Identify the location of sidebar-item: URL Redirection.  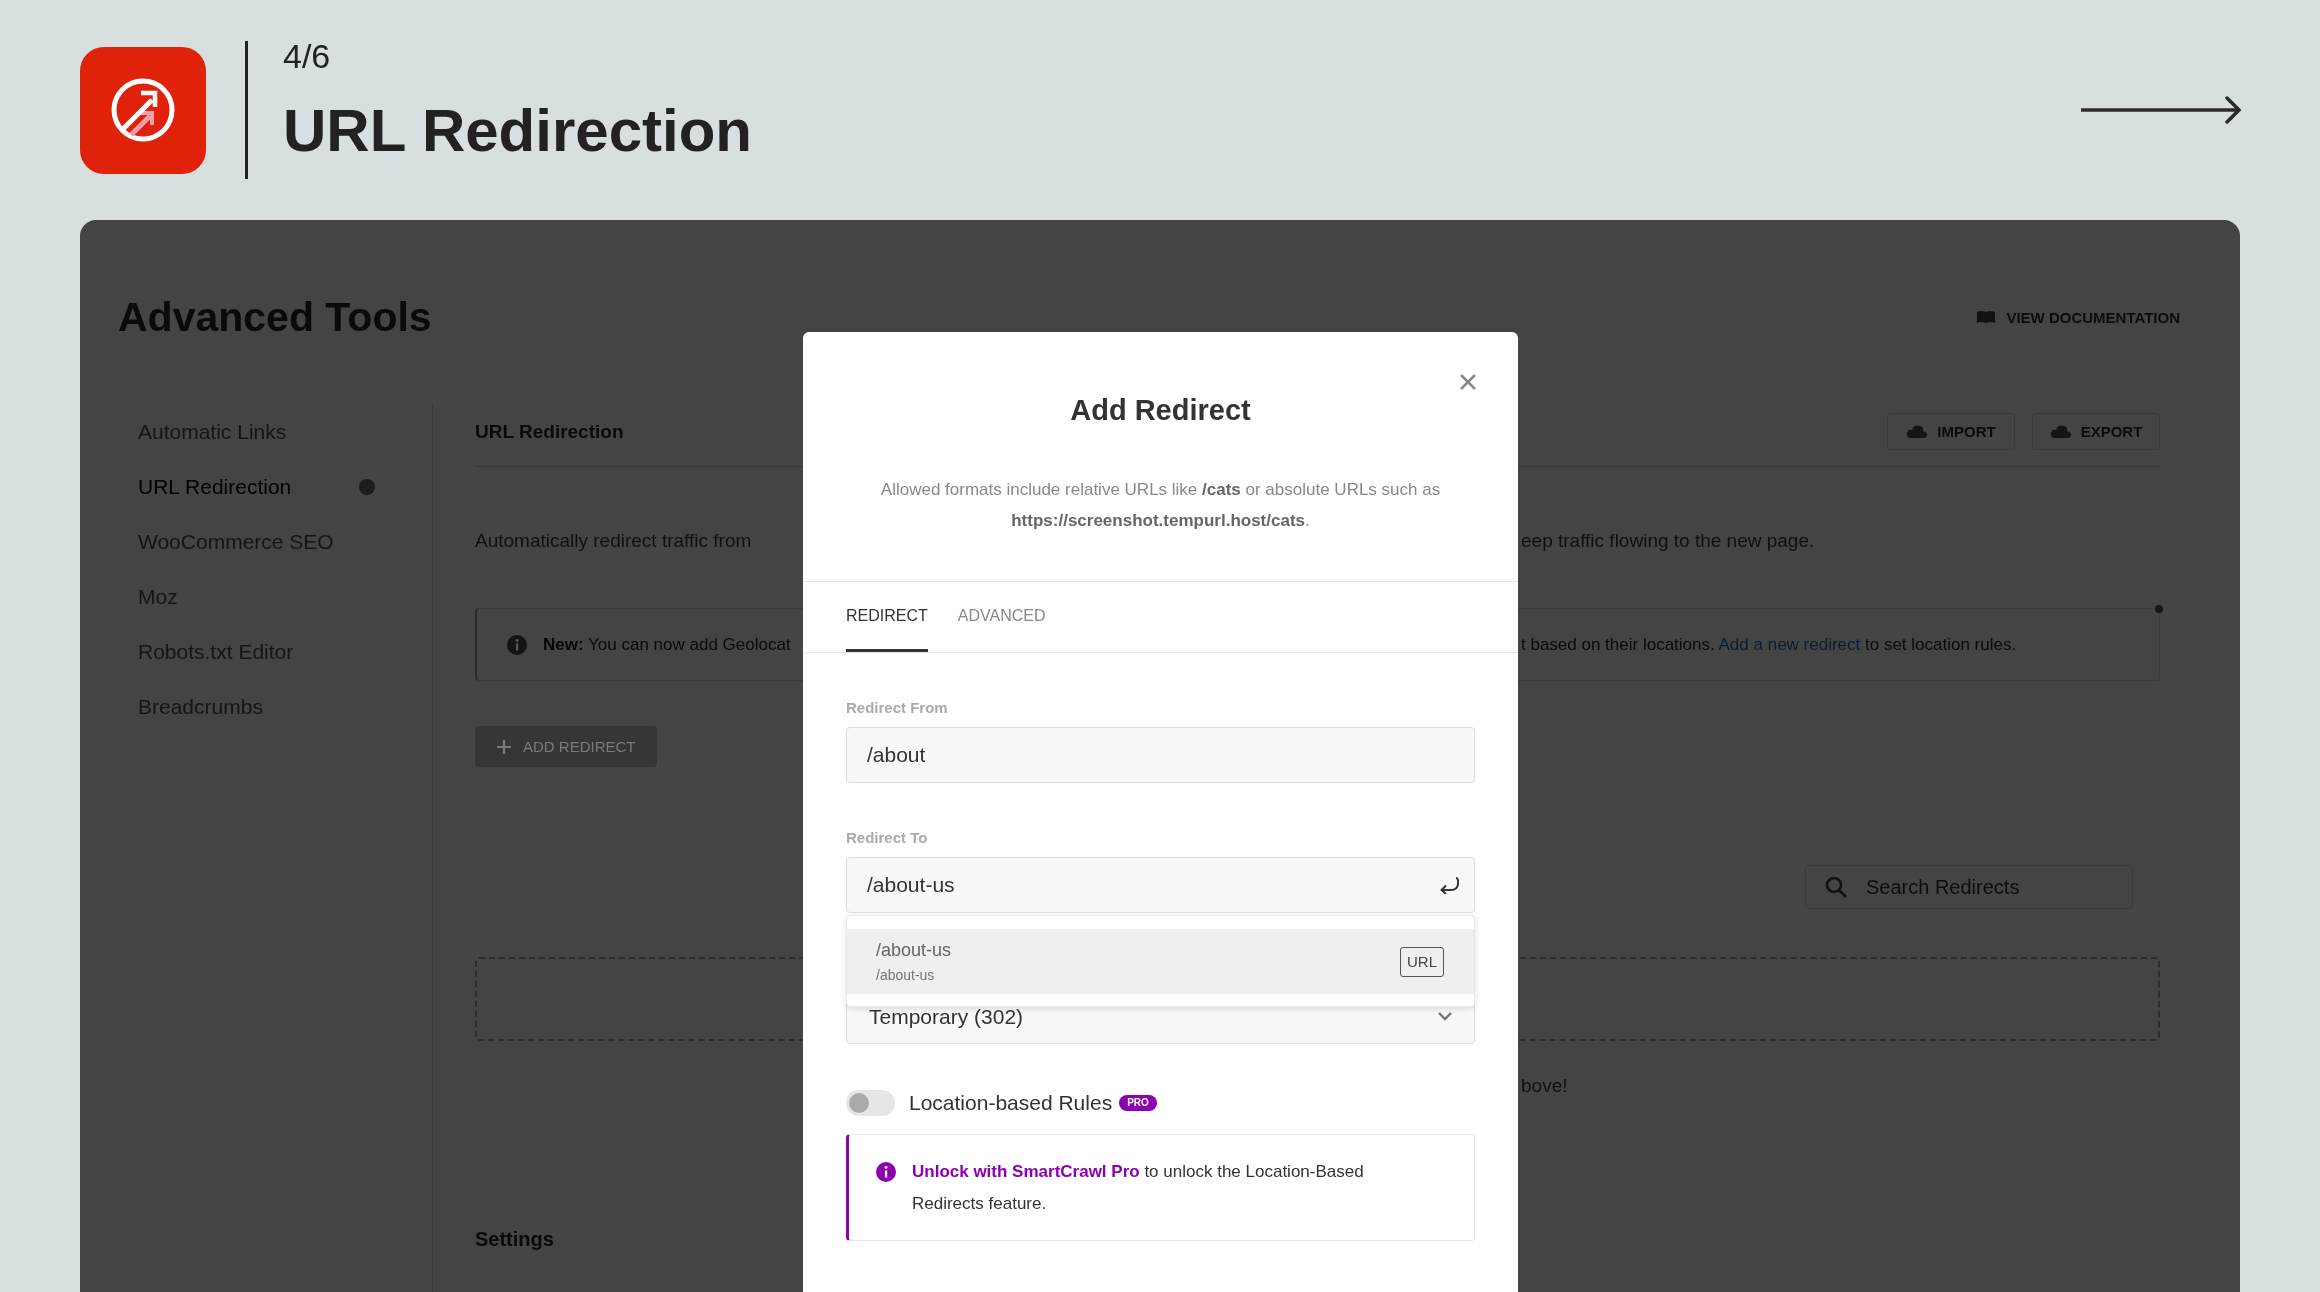
(285, 486).